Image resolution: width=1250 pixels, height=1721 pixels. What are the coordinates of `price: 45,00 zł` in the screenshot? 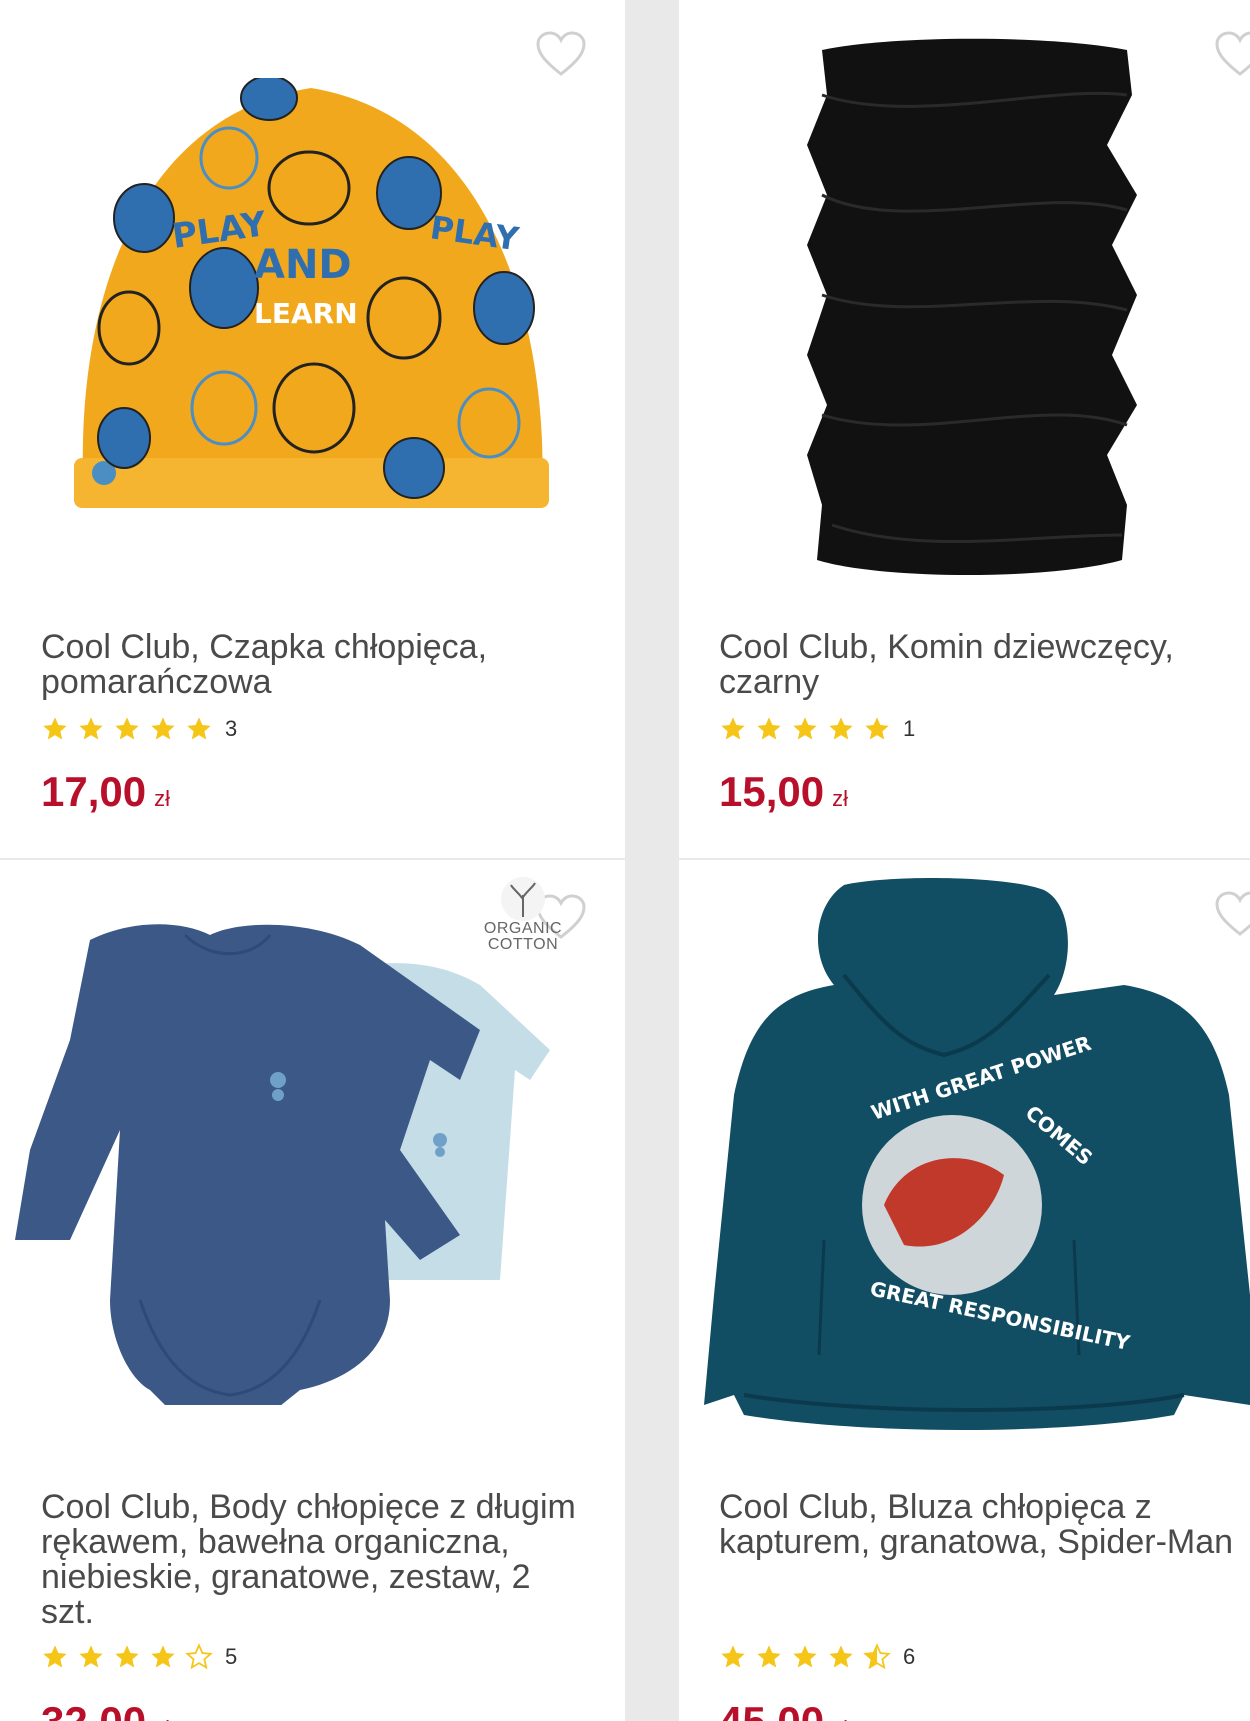 It's located at (783, 1709).